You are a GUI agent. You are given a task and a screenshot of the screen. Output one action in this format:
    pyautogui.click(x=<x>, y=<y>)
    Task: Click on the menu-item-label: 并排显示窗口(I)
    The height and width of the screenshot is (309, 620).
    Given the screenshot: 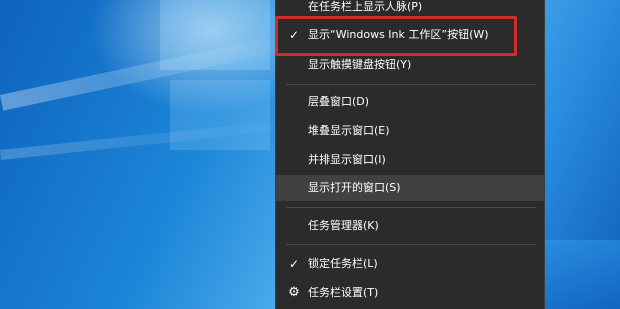 What is the action you would take?
    pyautogui.click(x=347, y=159)
    